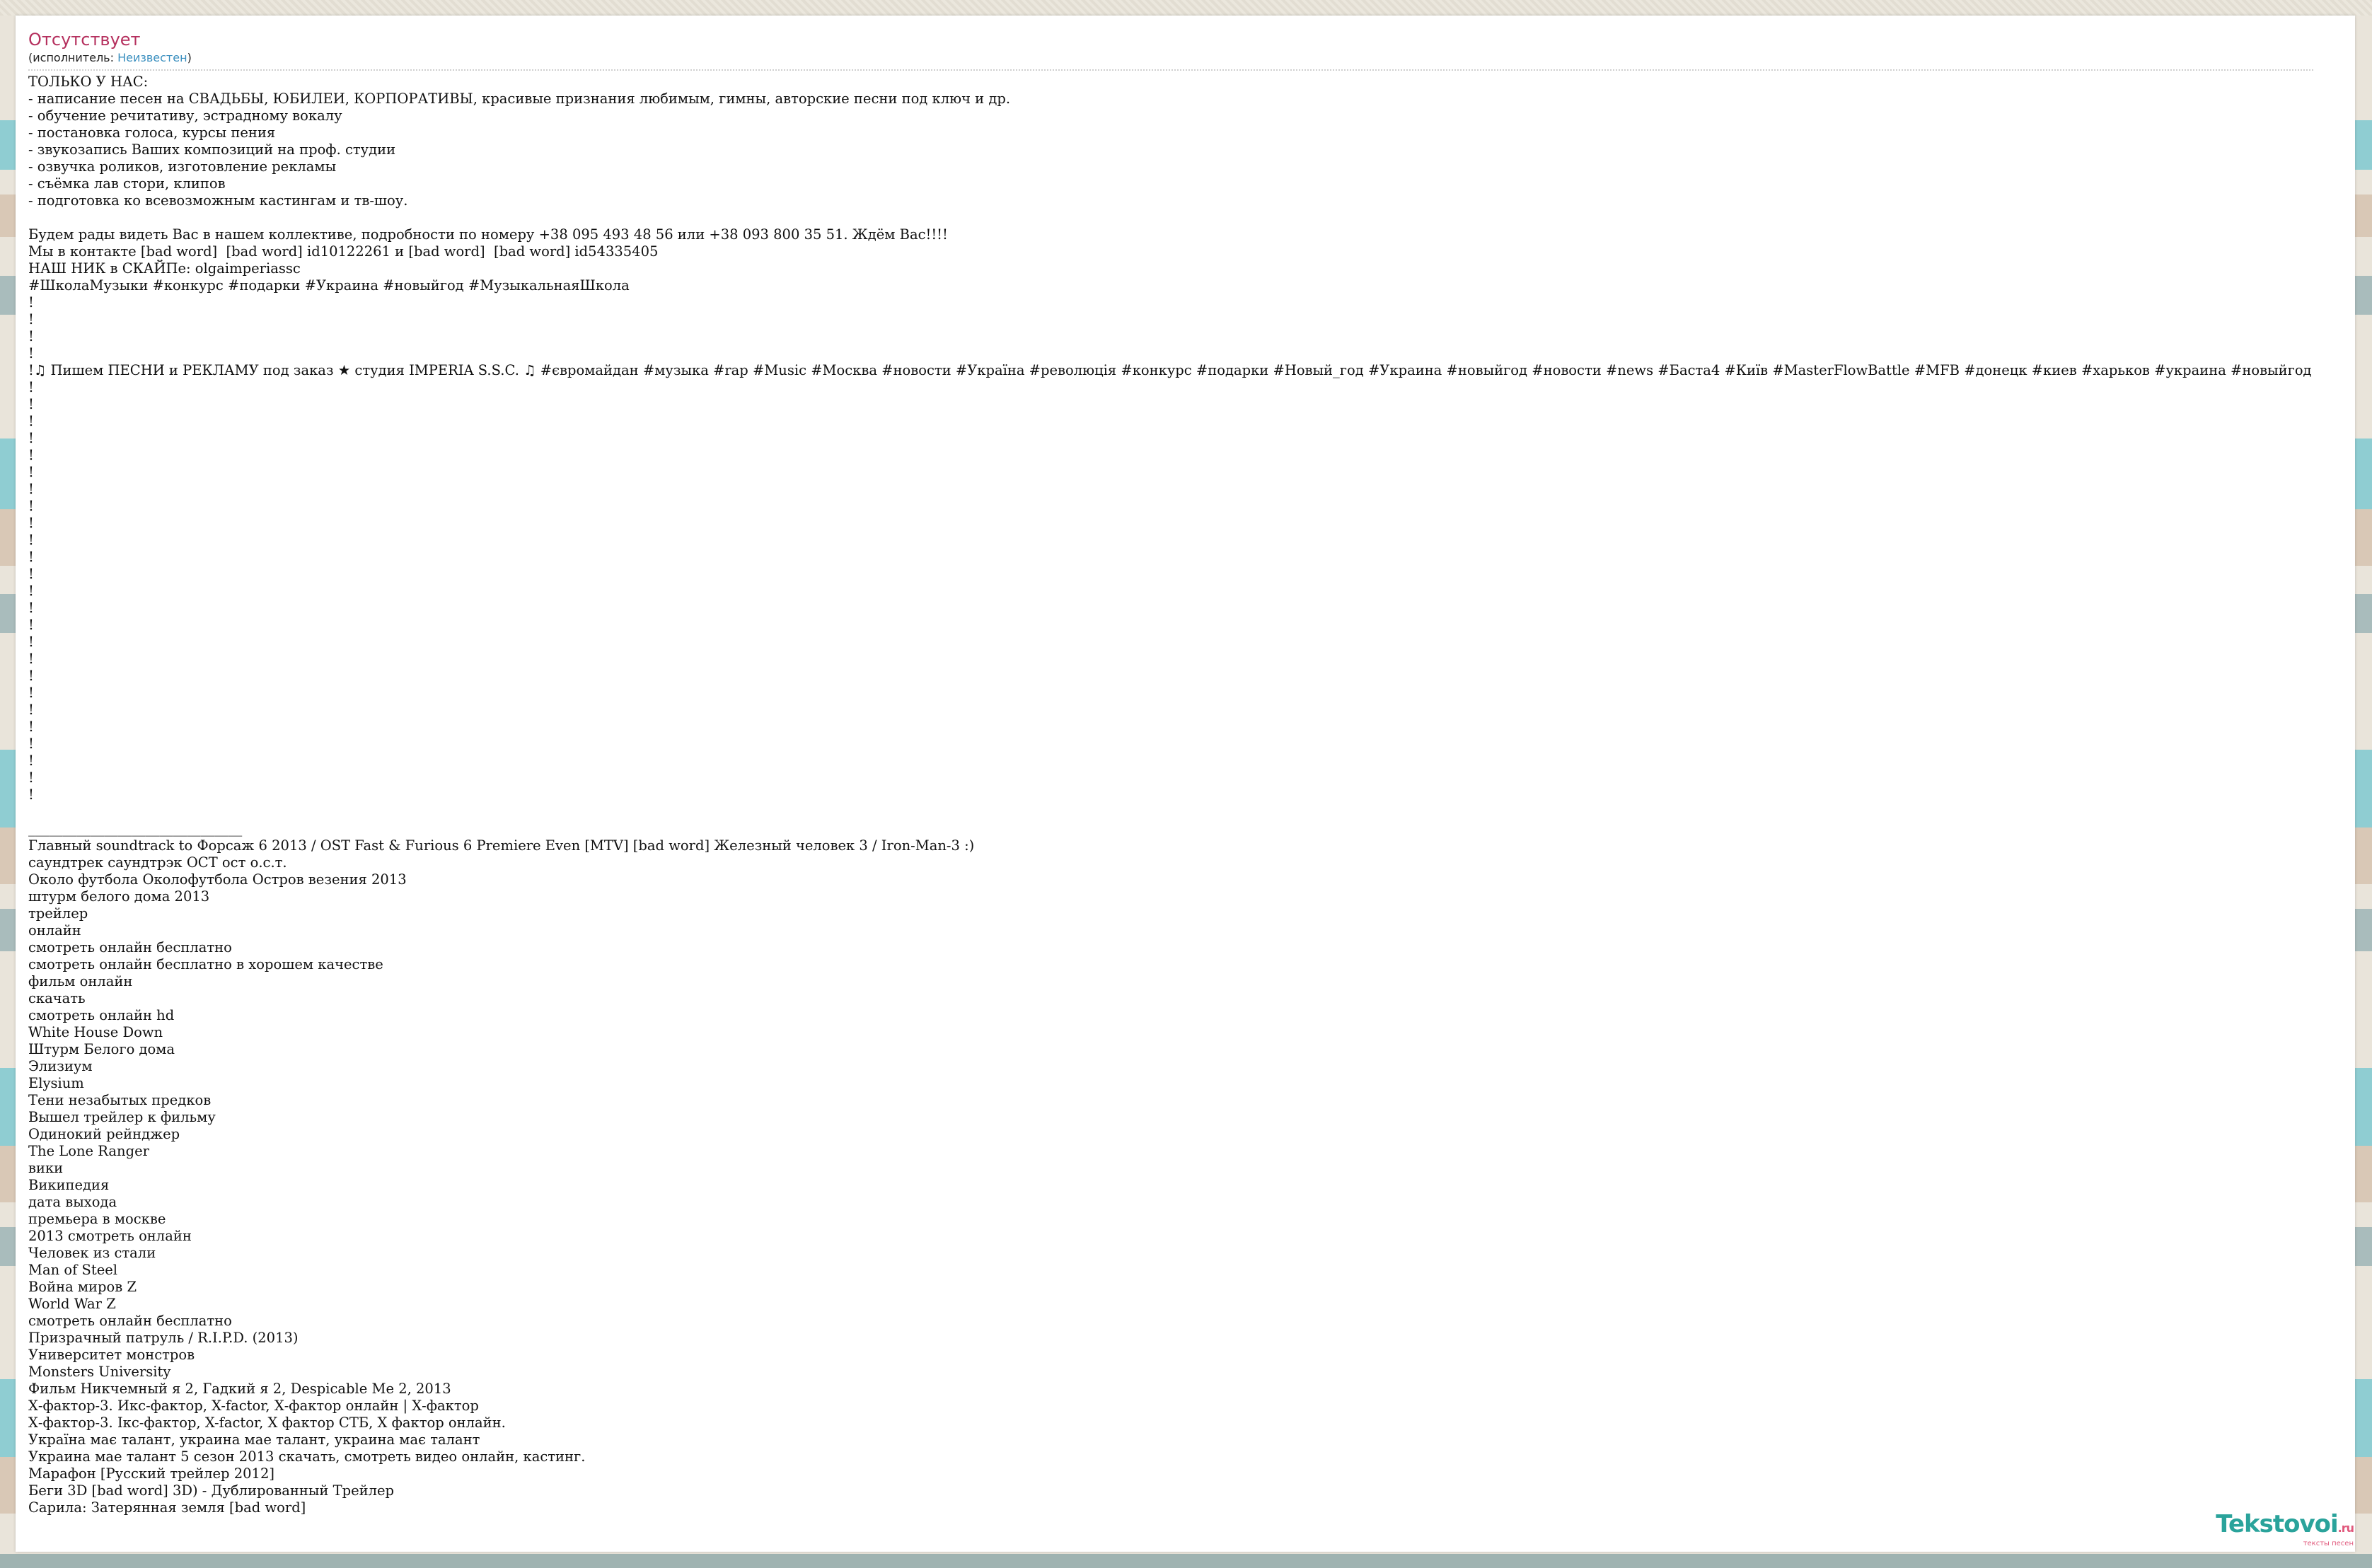 Image resolution: width=2372 pixels, height=1568 pixels. I want to click on lyrics-line: Monsters University, so click(99, 1372).